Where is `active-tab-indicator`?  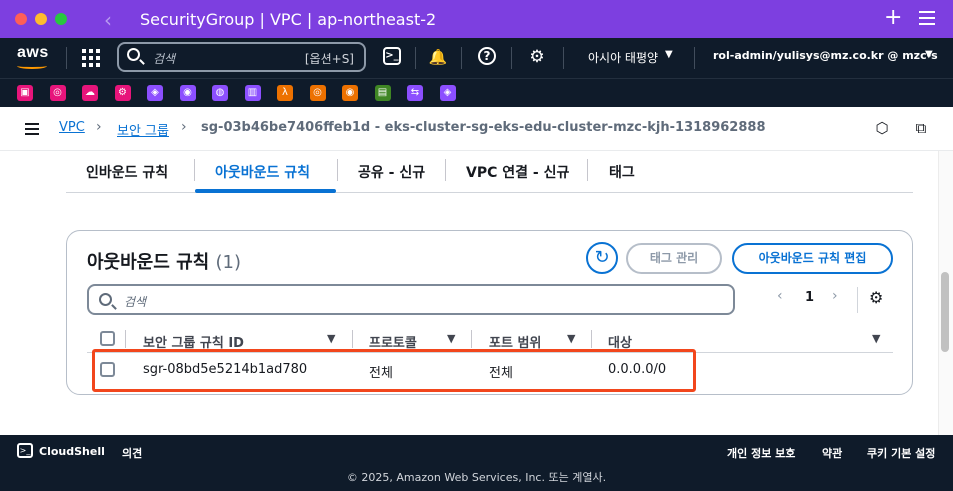
active-tab-indicator is located at coordinates (265, 191).